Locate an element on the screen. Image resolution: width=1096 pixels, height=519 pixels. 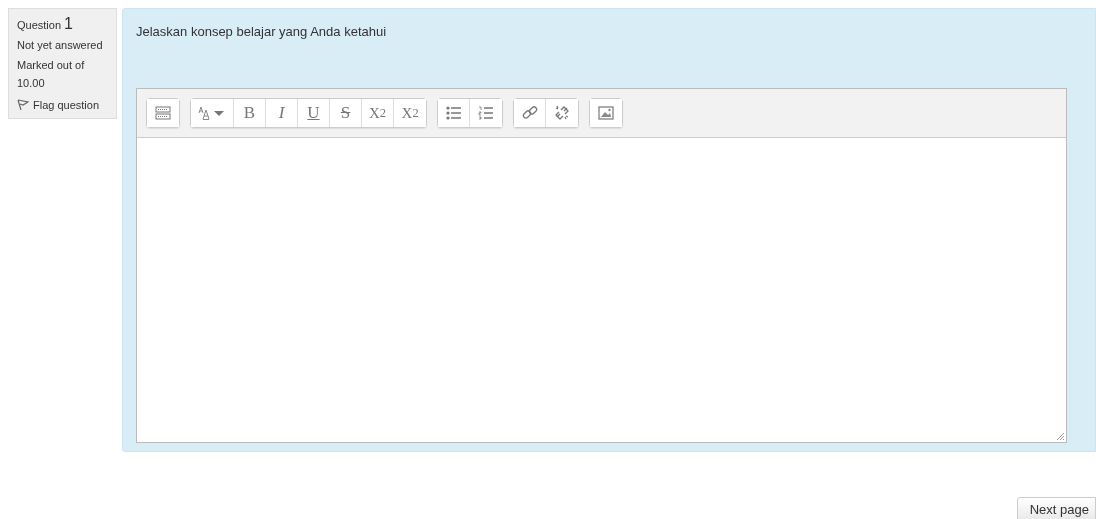
question-number: Question 1 is located at coordinates (45, 24).